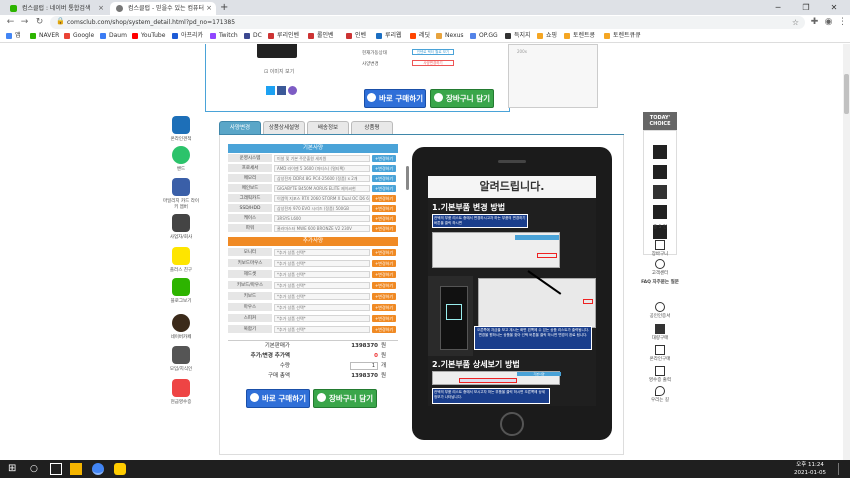  Describe the element at coordinates (187, 36) in the screenshot. I see `bookmark-afreeca: 아프리카` at that location.